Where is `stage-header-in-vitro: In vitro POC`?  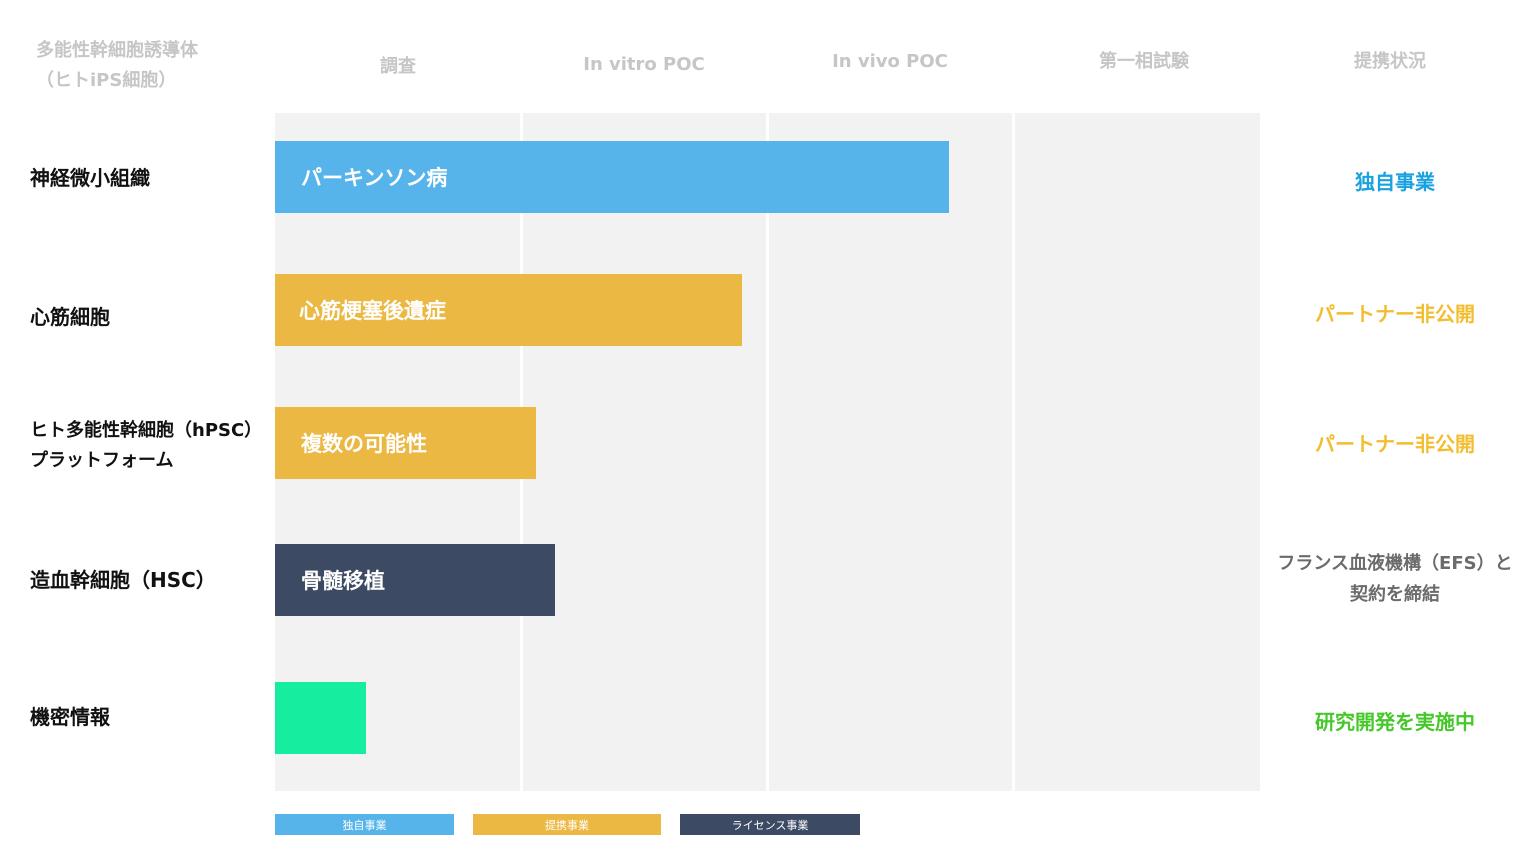 stage-header-in-vitro: In vitro POC is located at coordinates (644, 64).